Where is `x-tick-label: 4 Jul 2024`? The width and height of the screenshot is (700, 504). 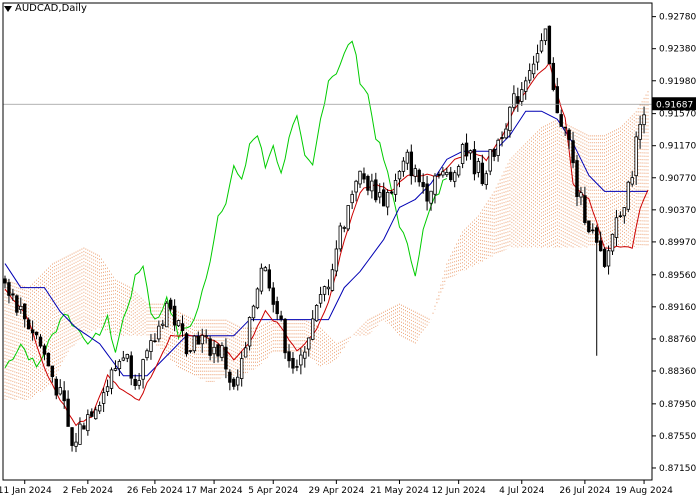
x-tick-label: 4 Jul 2024 is located at coordinates (521, 491).